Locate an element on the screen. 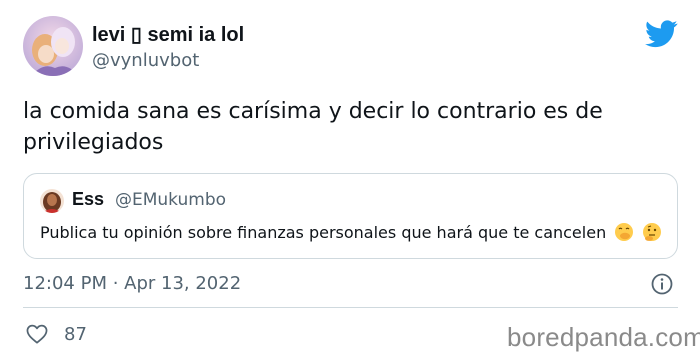 The height and width of the screenshot is (362, 700). author-display-name: levi ▯ semi ia lol is located at coordinates (168, 34).